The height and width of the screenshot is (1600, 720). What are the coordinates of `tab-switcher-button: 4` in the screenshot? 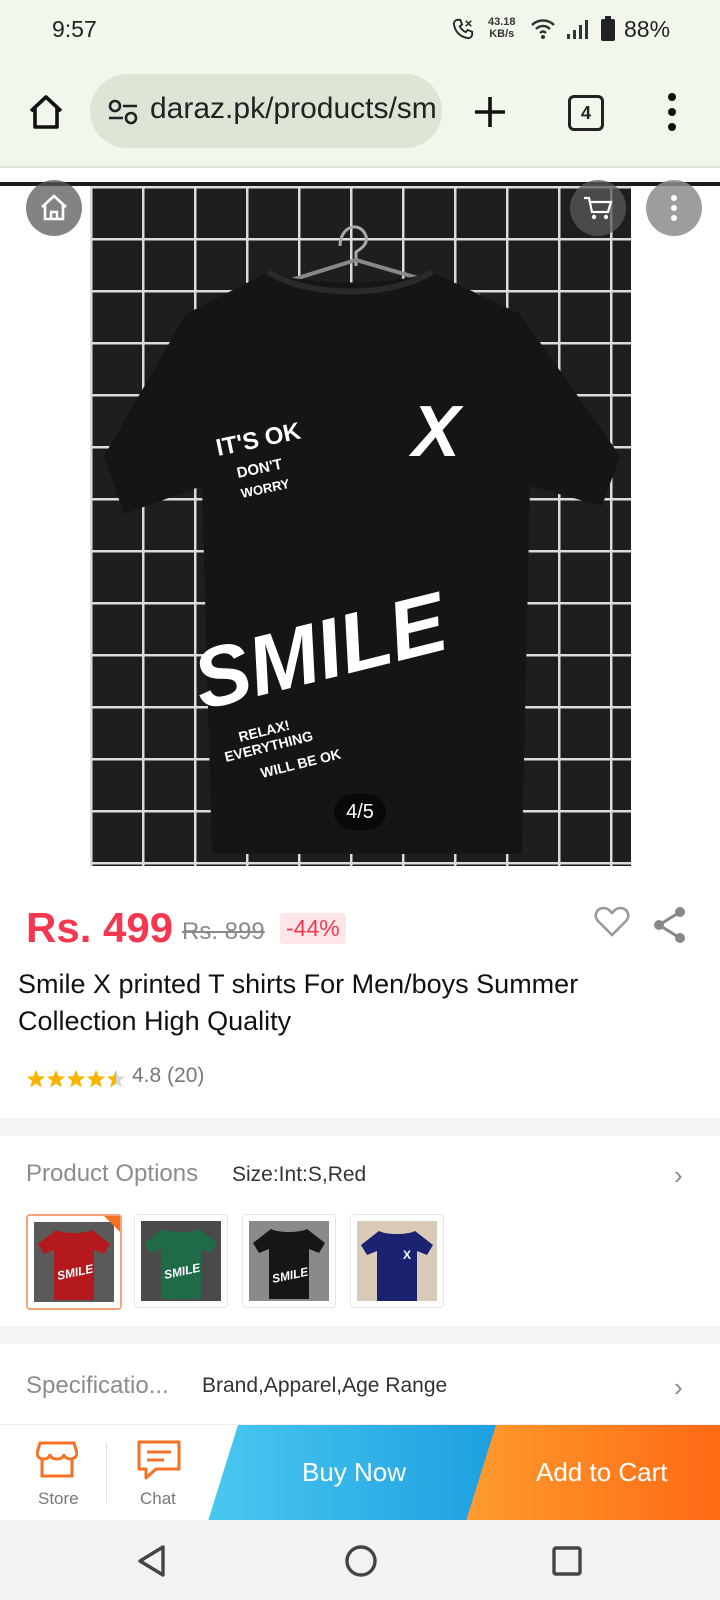 It's located at (586, 113).